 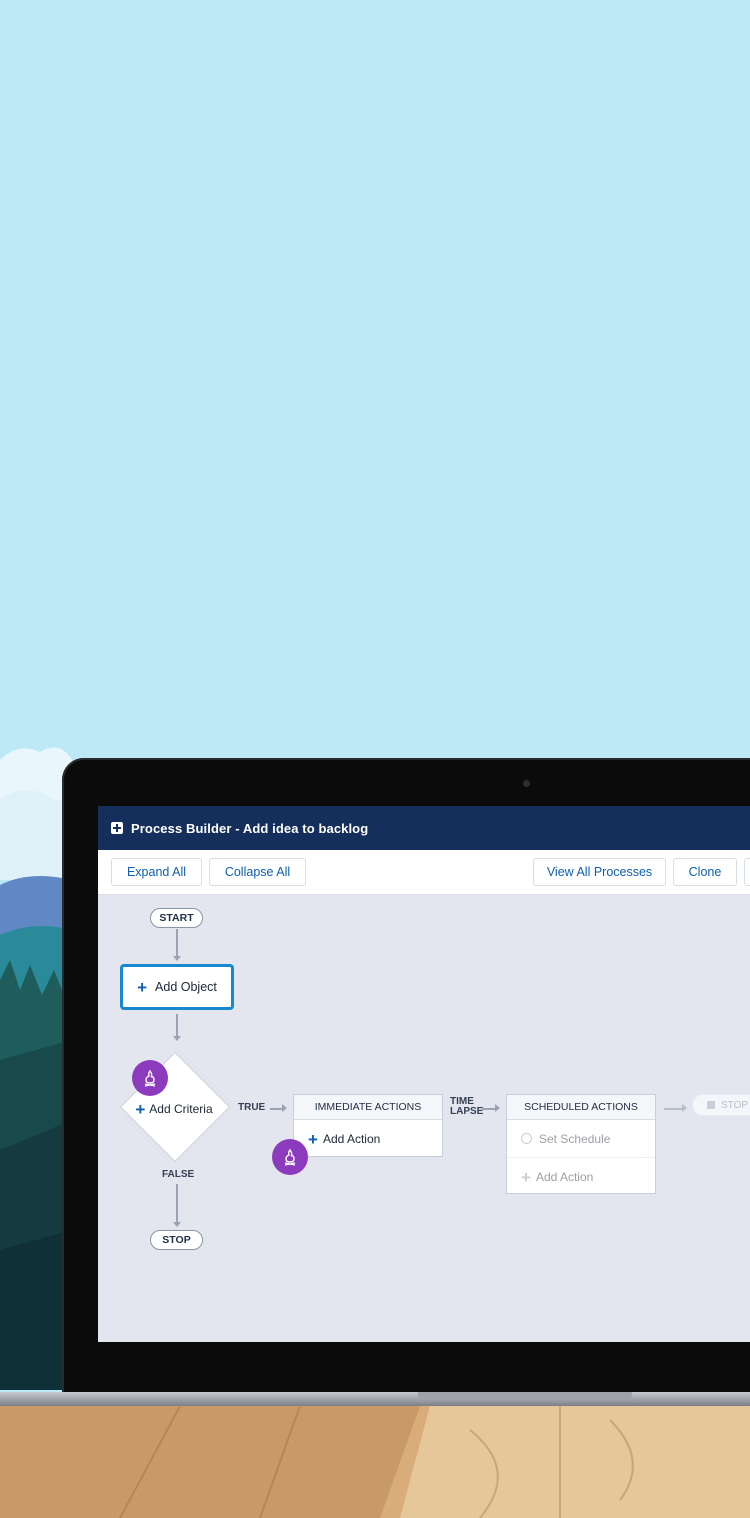 What do you see at coordinates (467, 1111) in the screenshot?
I see `time-lapse-line-2: LAPSE` at bounding box center [467, 1111].